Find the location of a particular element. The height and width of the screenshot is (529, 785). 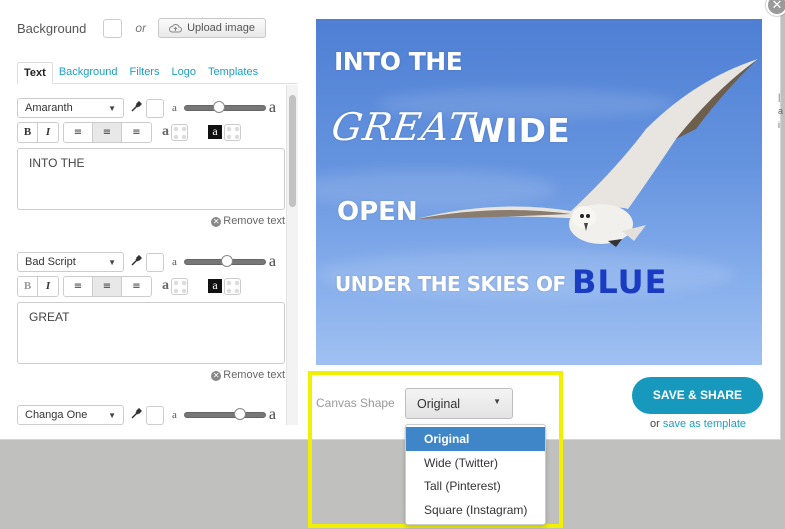

tab-filters: Filters is located at coordinates (145, 73).